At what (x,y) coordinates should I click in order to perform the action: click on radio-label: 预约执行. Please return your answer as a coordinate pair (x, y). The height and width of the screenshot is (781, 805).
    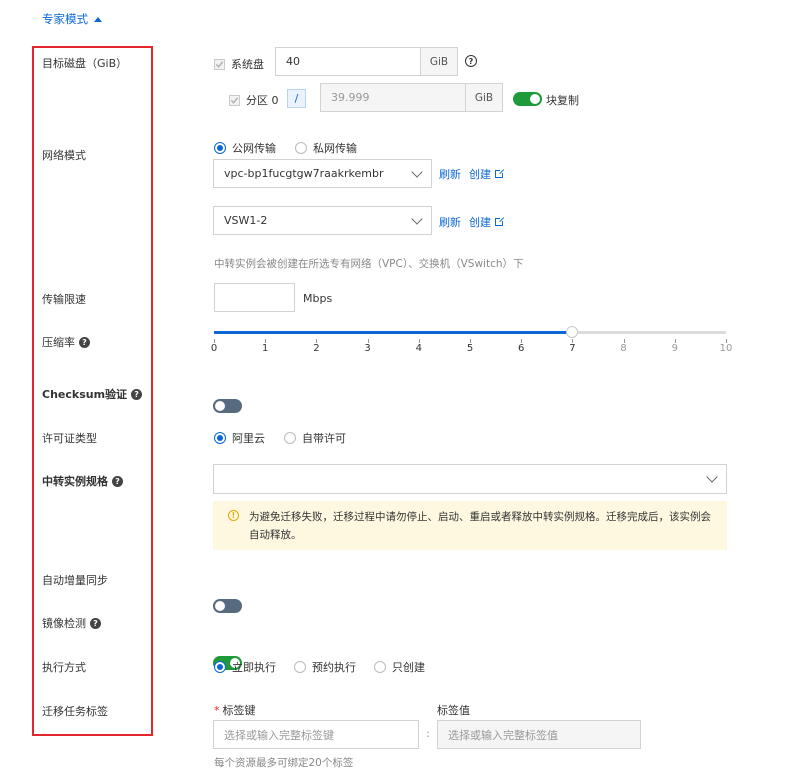
    Looking at the image, I should click on (334, 667).